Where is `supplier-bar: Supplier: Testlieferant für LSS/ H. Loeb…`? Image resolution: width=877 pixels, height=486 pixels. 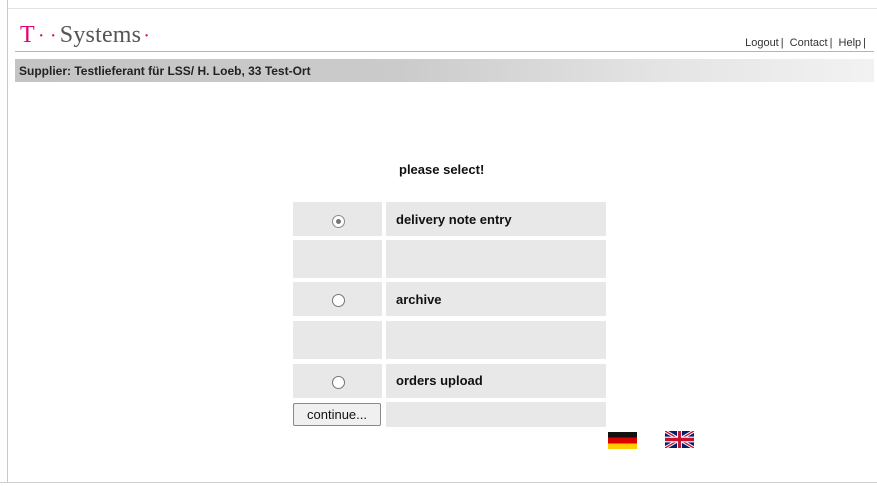
supplier-bar: Supplier: Testlieferant für LSS/ H. Loeb… is located at coordinates (444, 70).